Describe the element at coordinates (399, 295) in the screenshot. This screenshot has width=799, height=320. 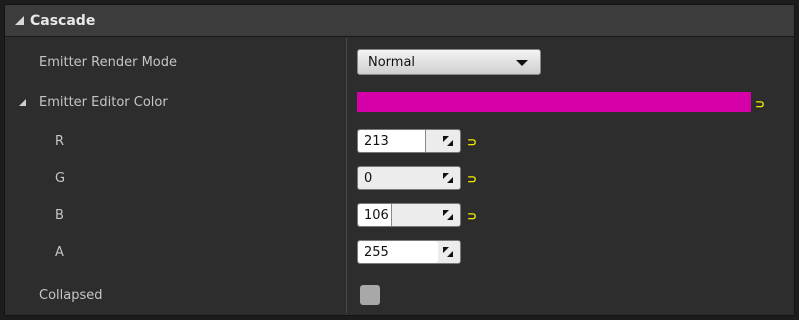
I see `property-row-collapsed: Collapsed` at that location.